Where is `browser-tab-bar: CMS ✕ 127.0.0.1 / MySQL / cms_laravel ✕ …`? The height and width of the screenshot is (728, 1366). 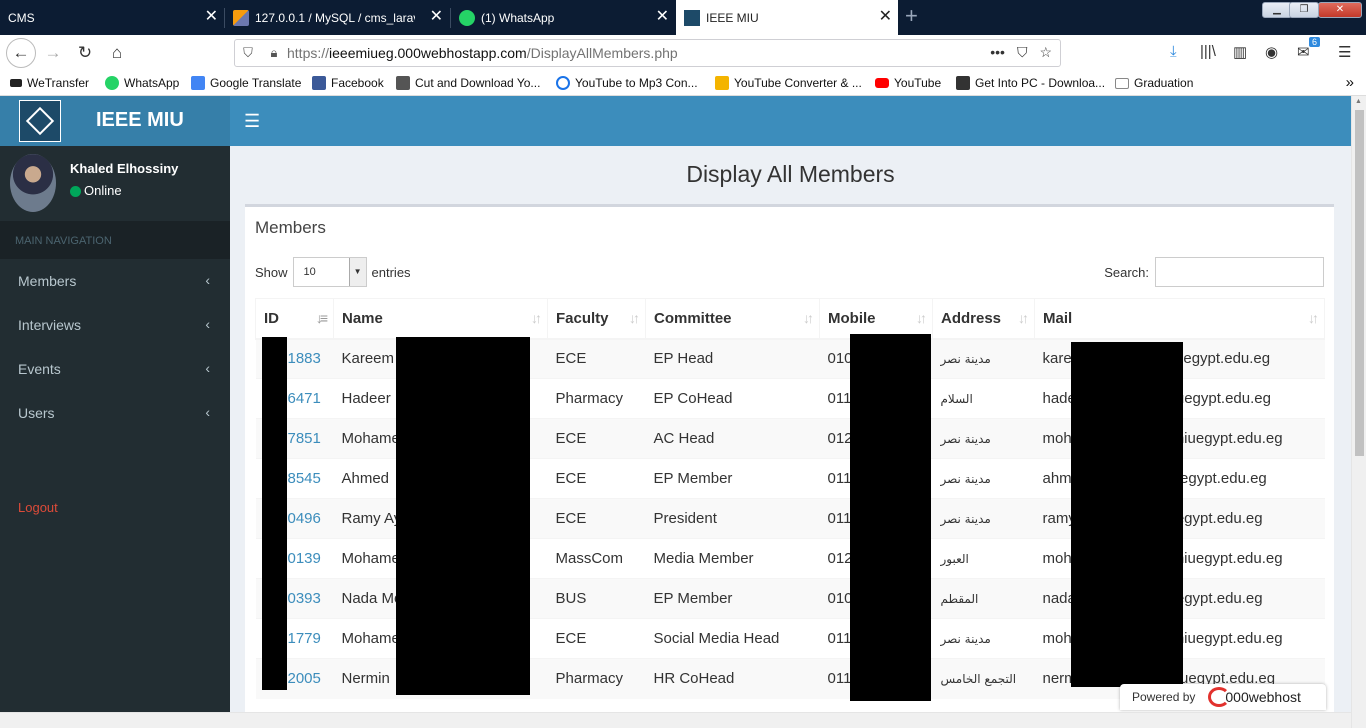
browser-tab-bar: CMS ✕ 127.0.0.1 / MySQL / cms_laravel ✕ … is located at coordinates (683, 17).